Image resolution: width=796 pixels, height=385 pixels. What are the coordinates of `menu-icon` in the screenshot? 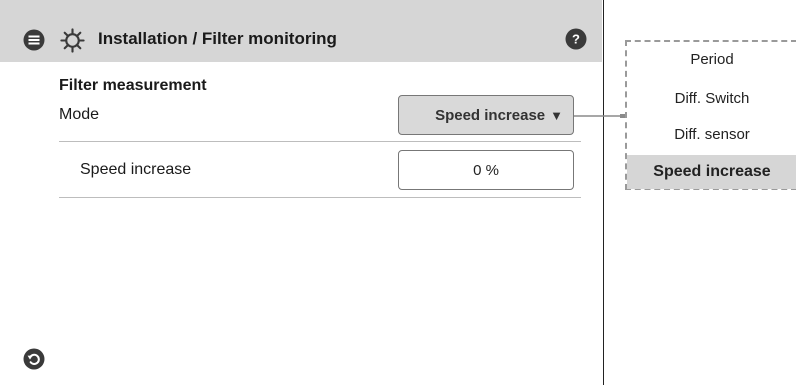 It's located at (34, 40).